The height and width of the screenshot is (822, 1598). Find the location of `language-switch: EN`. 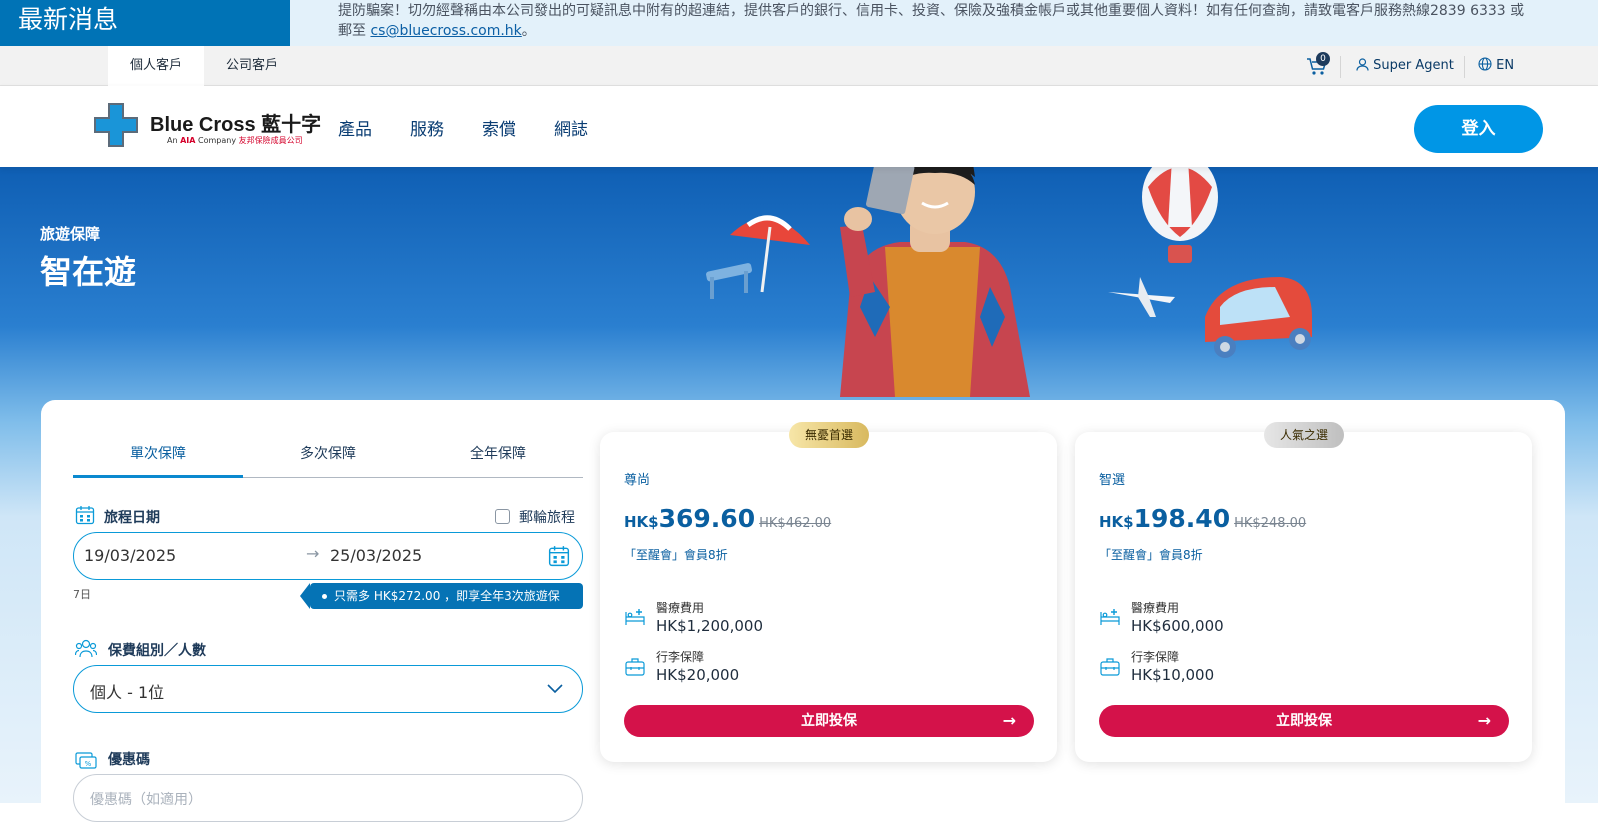

language-switch: EN is located at coordinates (1496, 66).